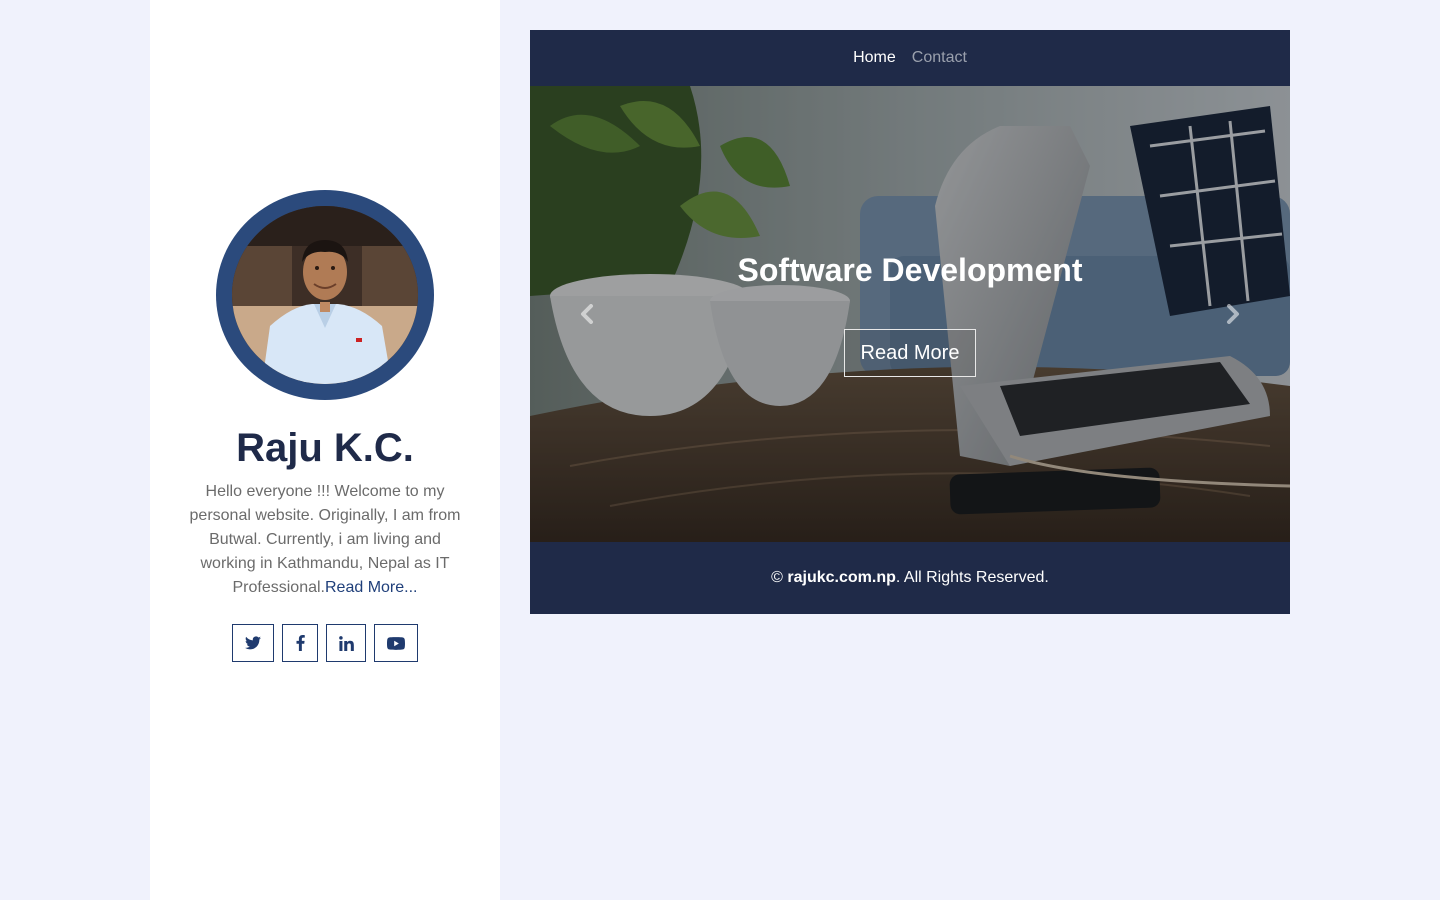 Image resolution: width=1440 pixels, height=900 pixels. What do you see at coordinates (910, 270) in the screenshot?
I see `slide-title: Software Development` at bounding box center [910, 270].